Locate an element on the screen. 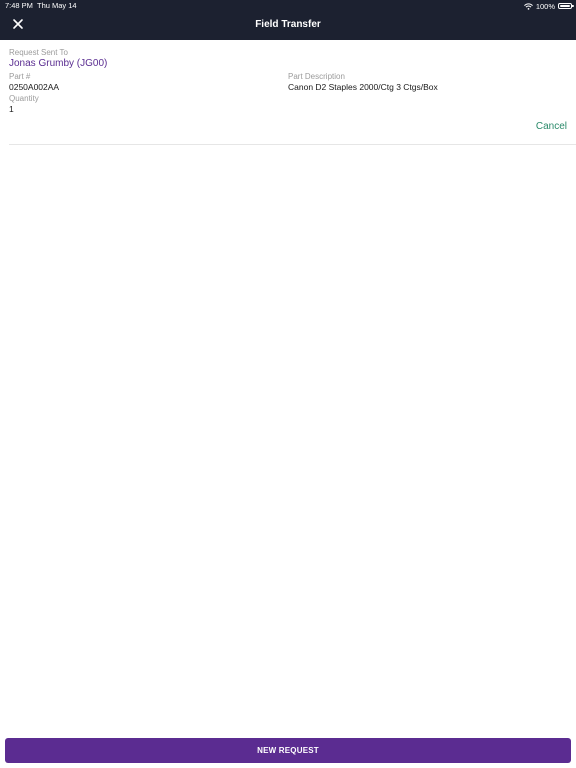 The width and height of the screenshot is (576, 768). request-sent-to-label: Request Sent To is located at coordinates (39, 52).